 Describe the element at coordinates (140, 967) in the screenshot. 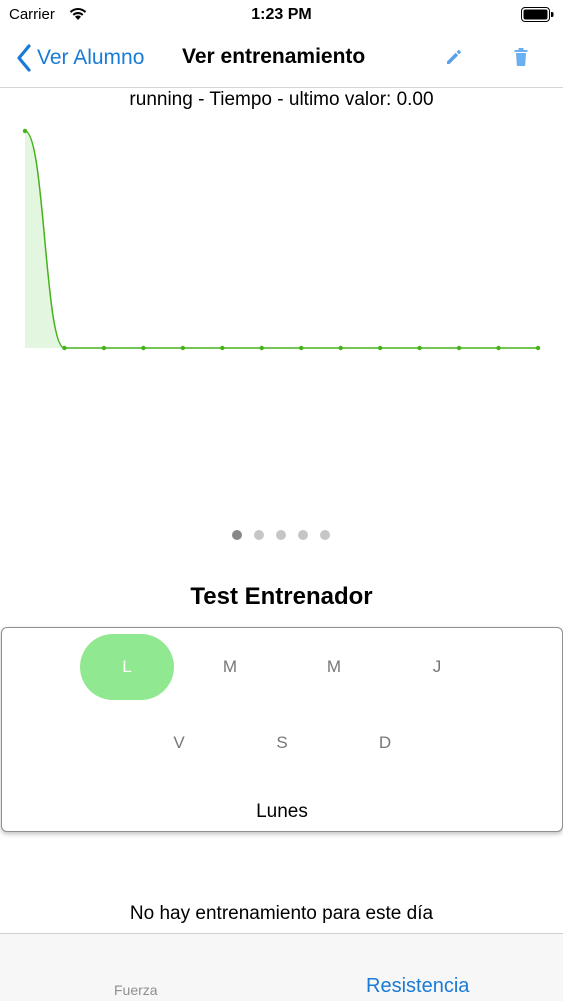

I see `tab-strength: Fuerza` at that location.